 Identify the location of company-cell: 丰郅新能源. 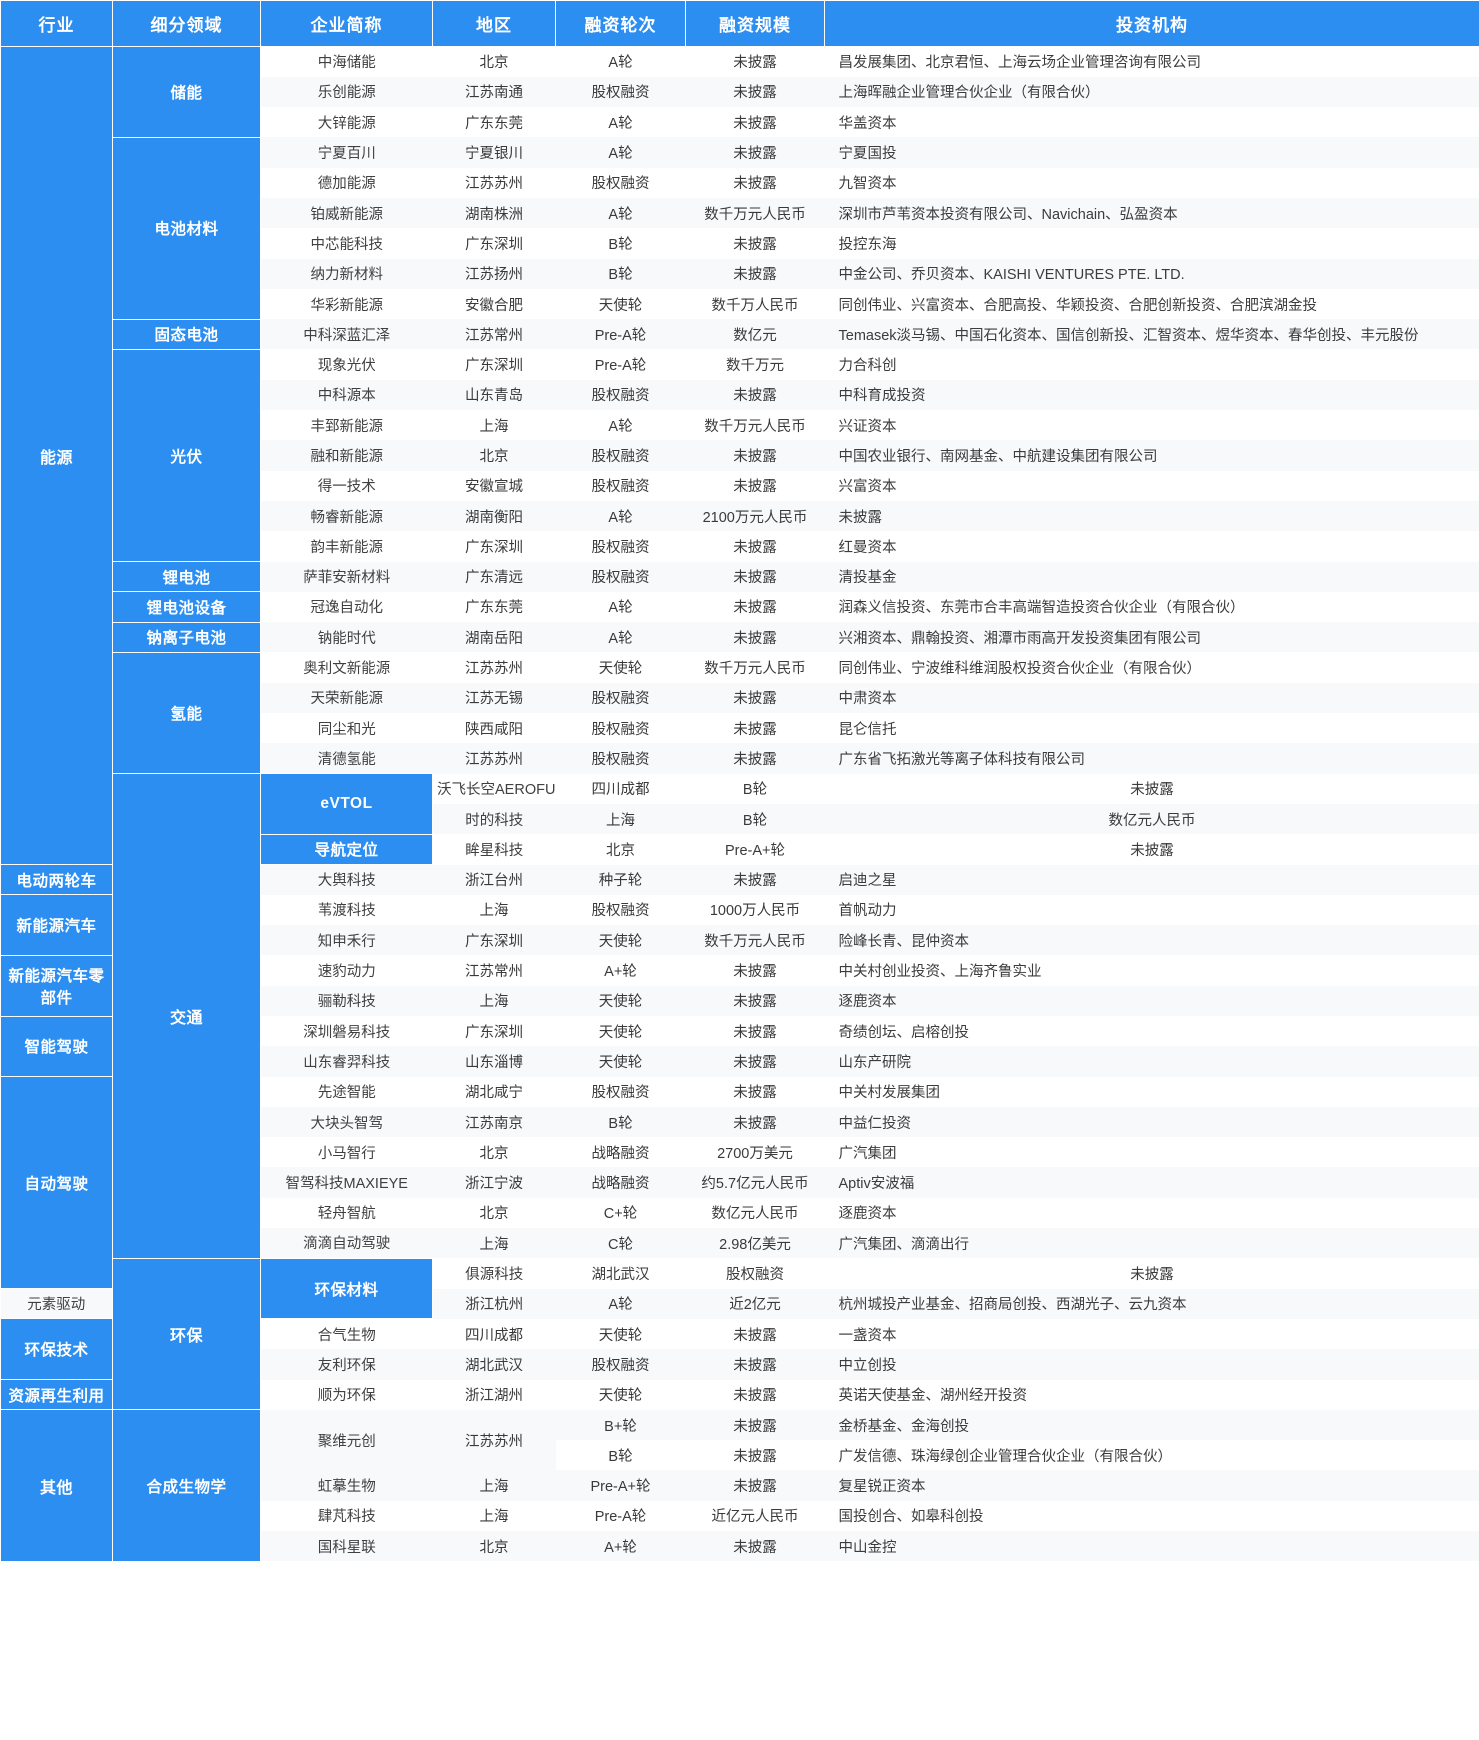
(346, 425).